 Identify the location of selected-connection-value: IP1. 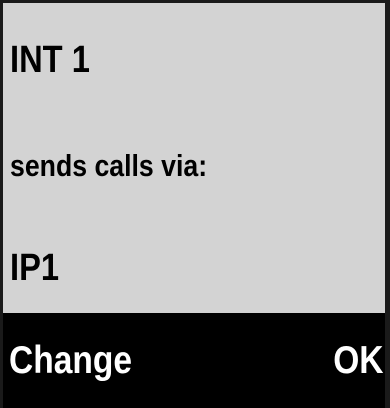
(35, 268).